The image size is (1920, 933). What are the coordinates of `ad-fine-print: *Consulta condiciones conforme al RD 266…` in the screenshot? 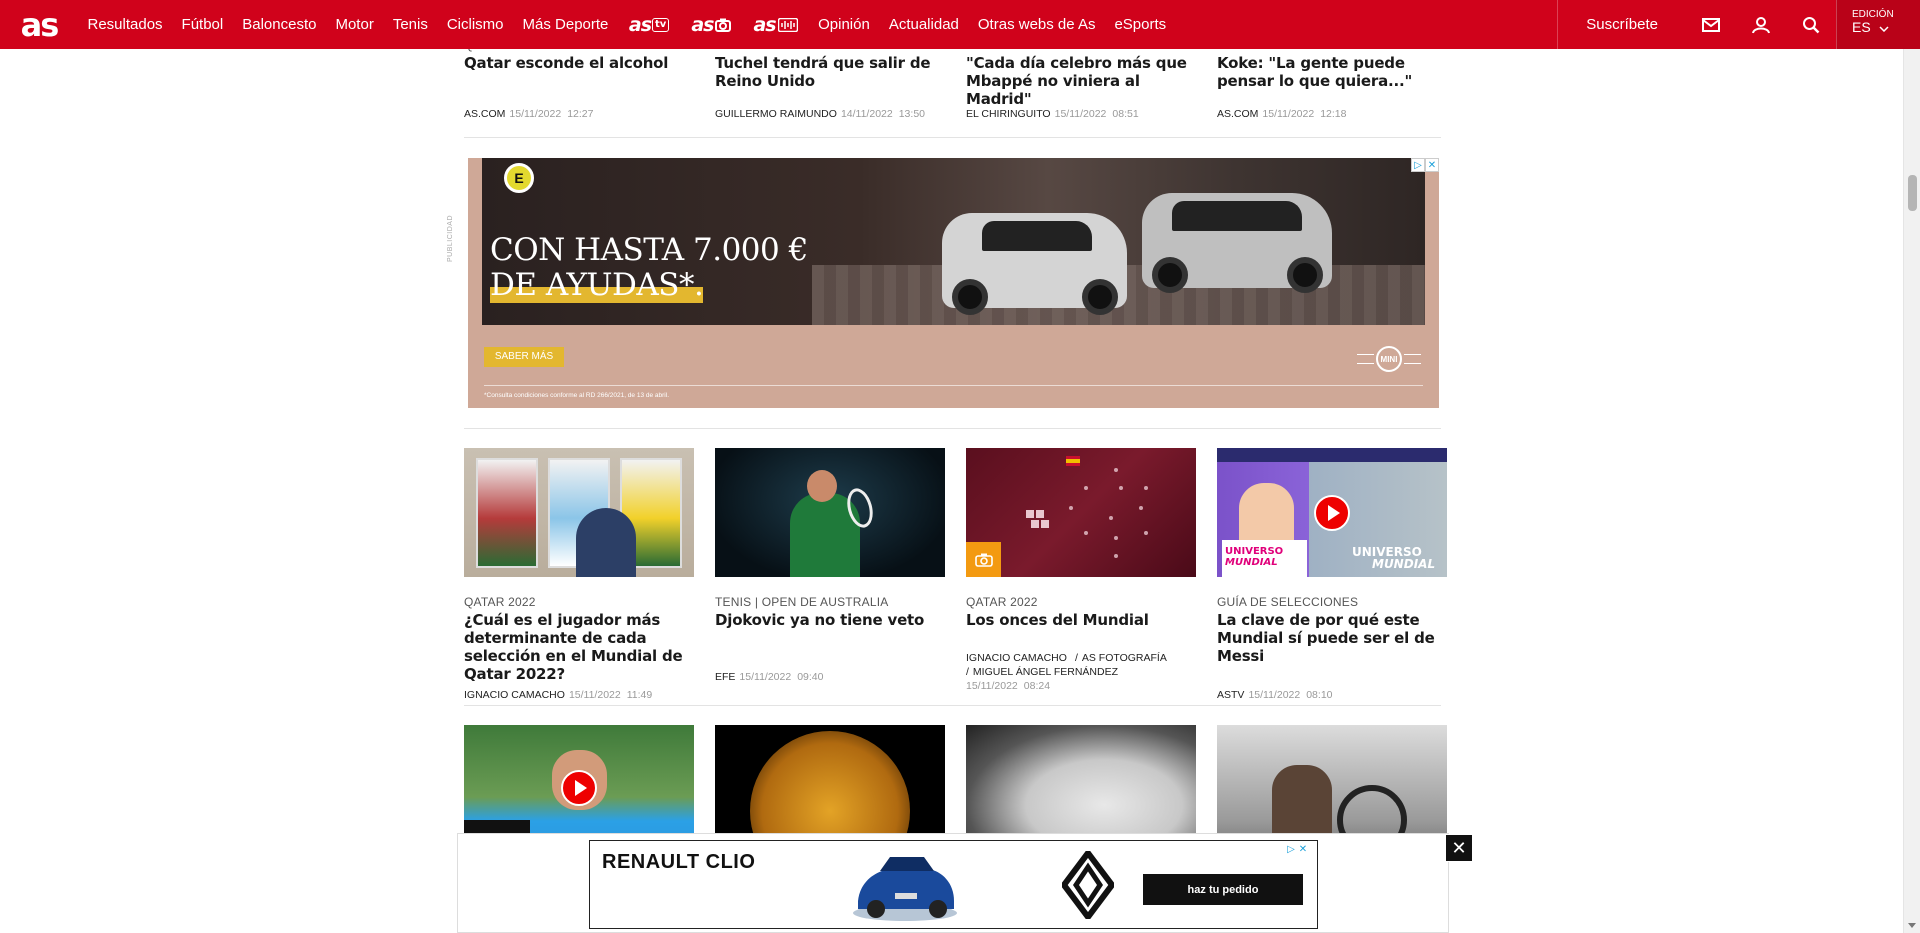 It's located at (577, 395).